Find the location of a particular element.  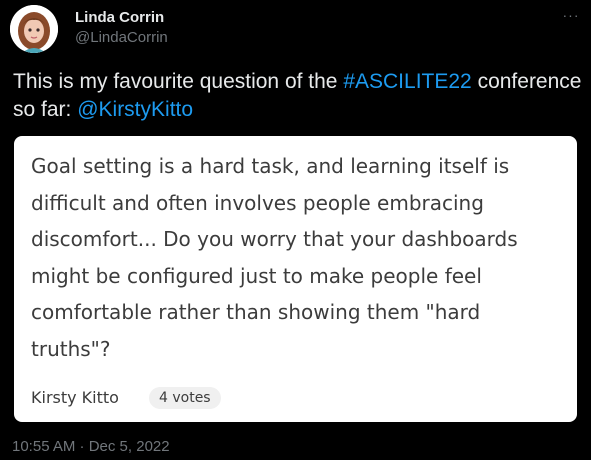

tweet-text-part1: This is my favourite question of the is located at coordinates (178, 81).